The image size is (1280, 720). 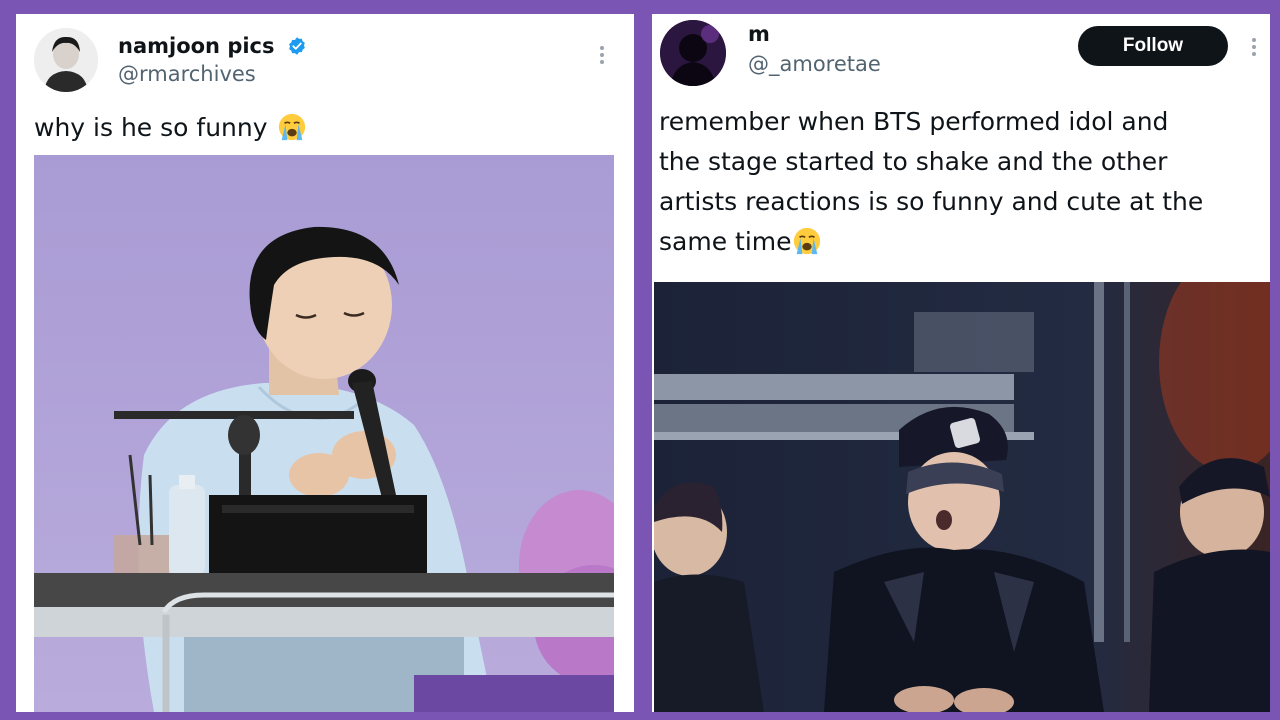 What do you see at coordinates (151, 127) in the screenshot?
I see `tweet-text-content: why is he so funny` at bounding box center [151, 127].